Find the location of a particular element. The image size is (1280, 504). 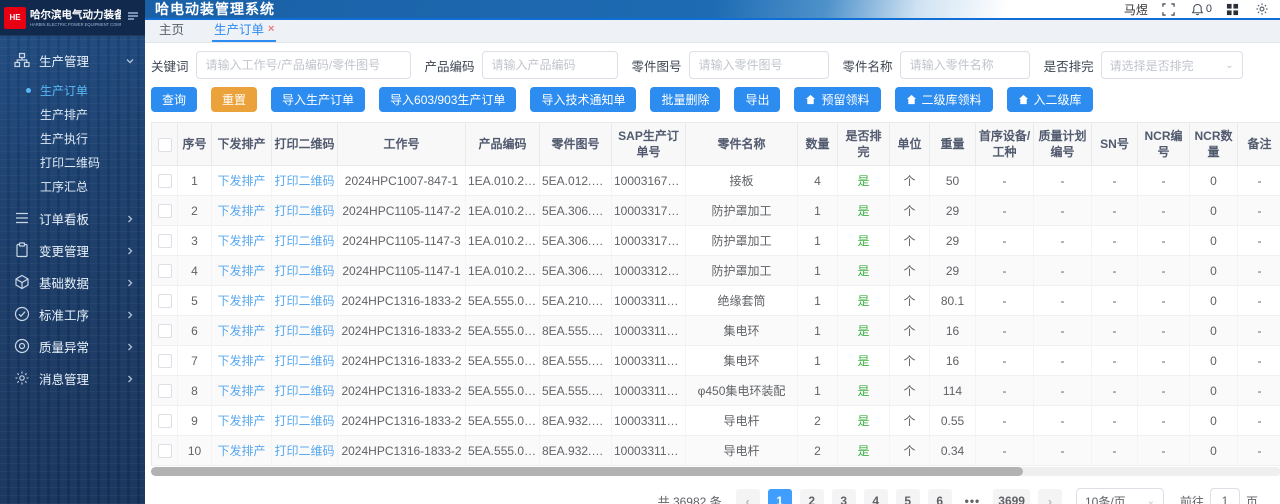

filter-input-零件图号 is located at coordinates (758, 65).